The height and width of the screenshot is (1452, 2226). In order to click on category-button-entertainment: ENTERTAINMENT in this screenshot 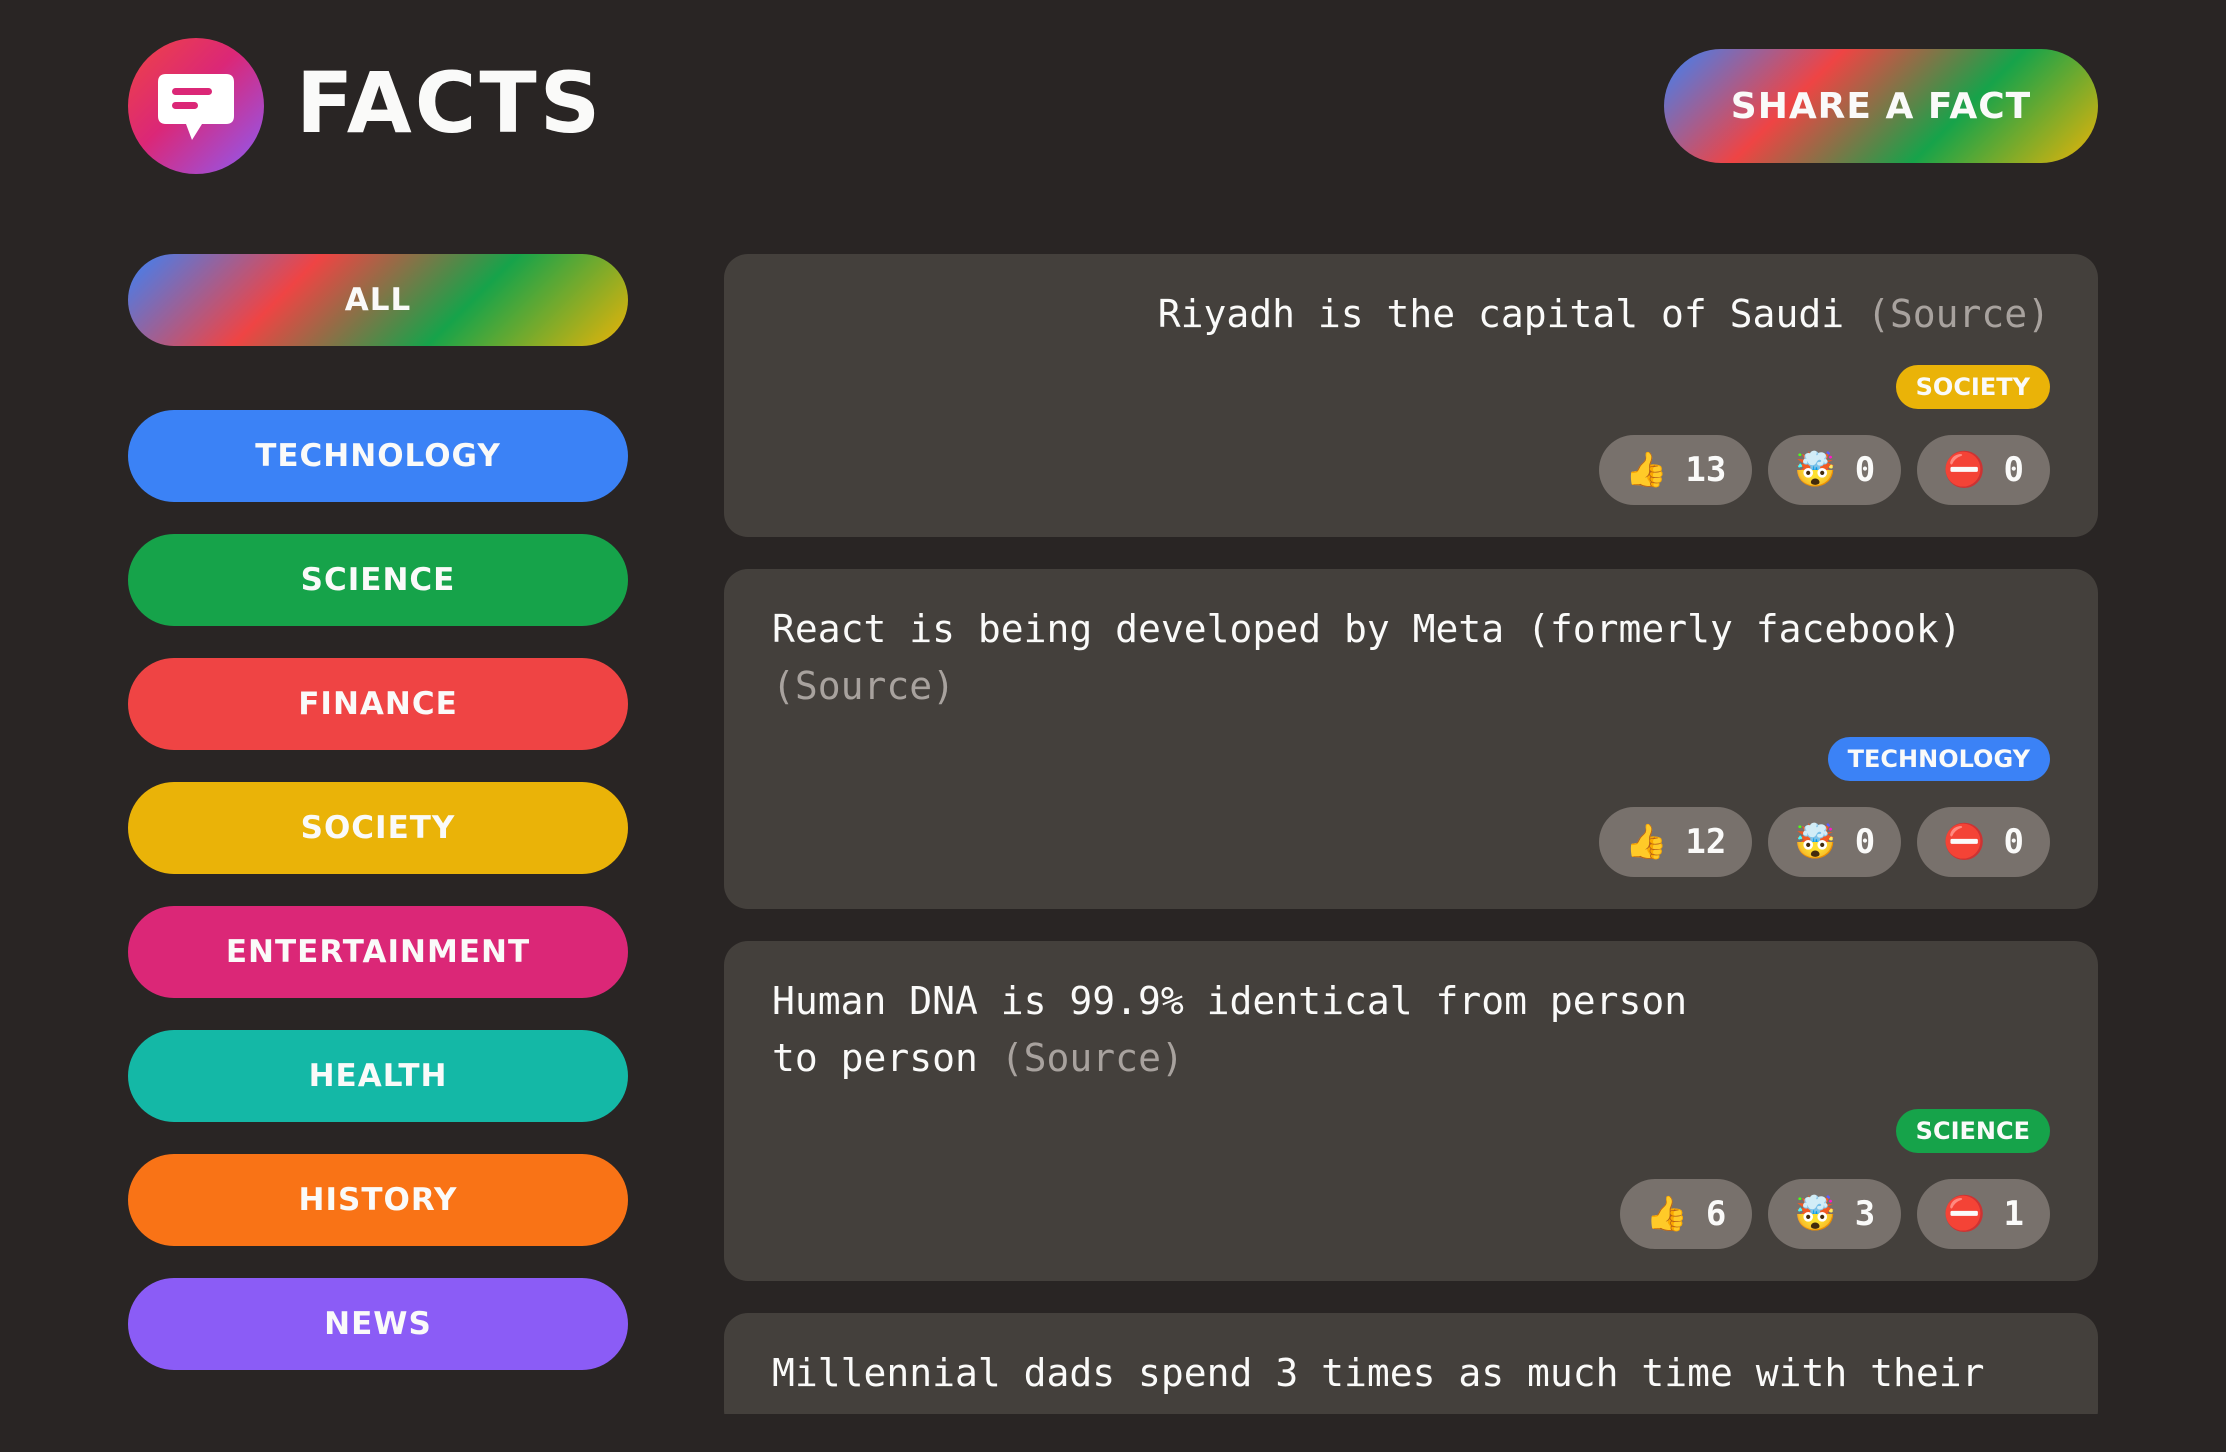, I will do `click(378, 952)`.